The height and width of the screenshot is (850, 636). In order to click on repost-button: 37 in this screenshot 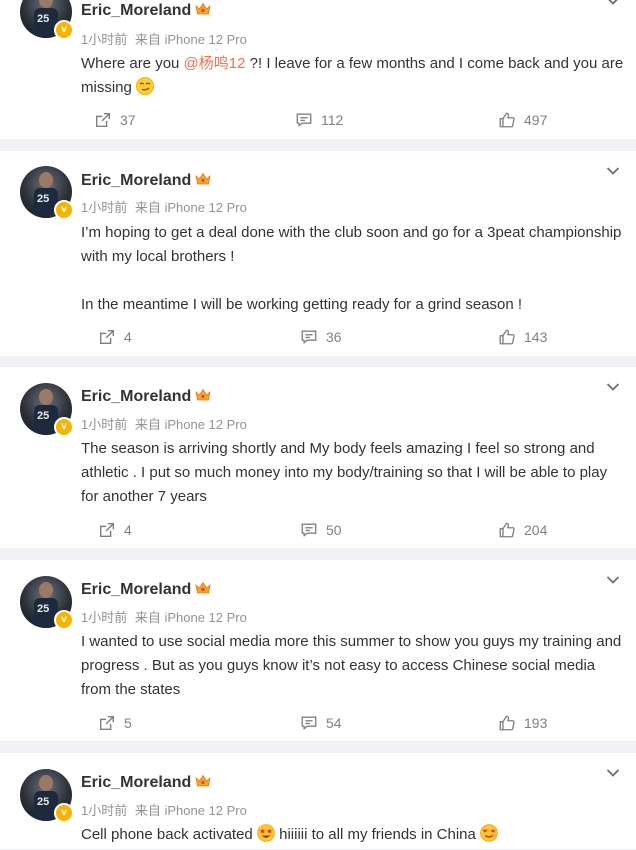, I will do `click(115, 120)`.